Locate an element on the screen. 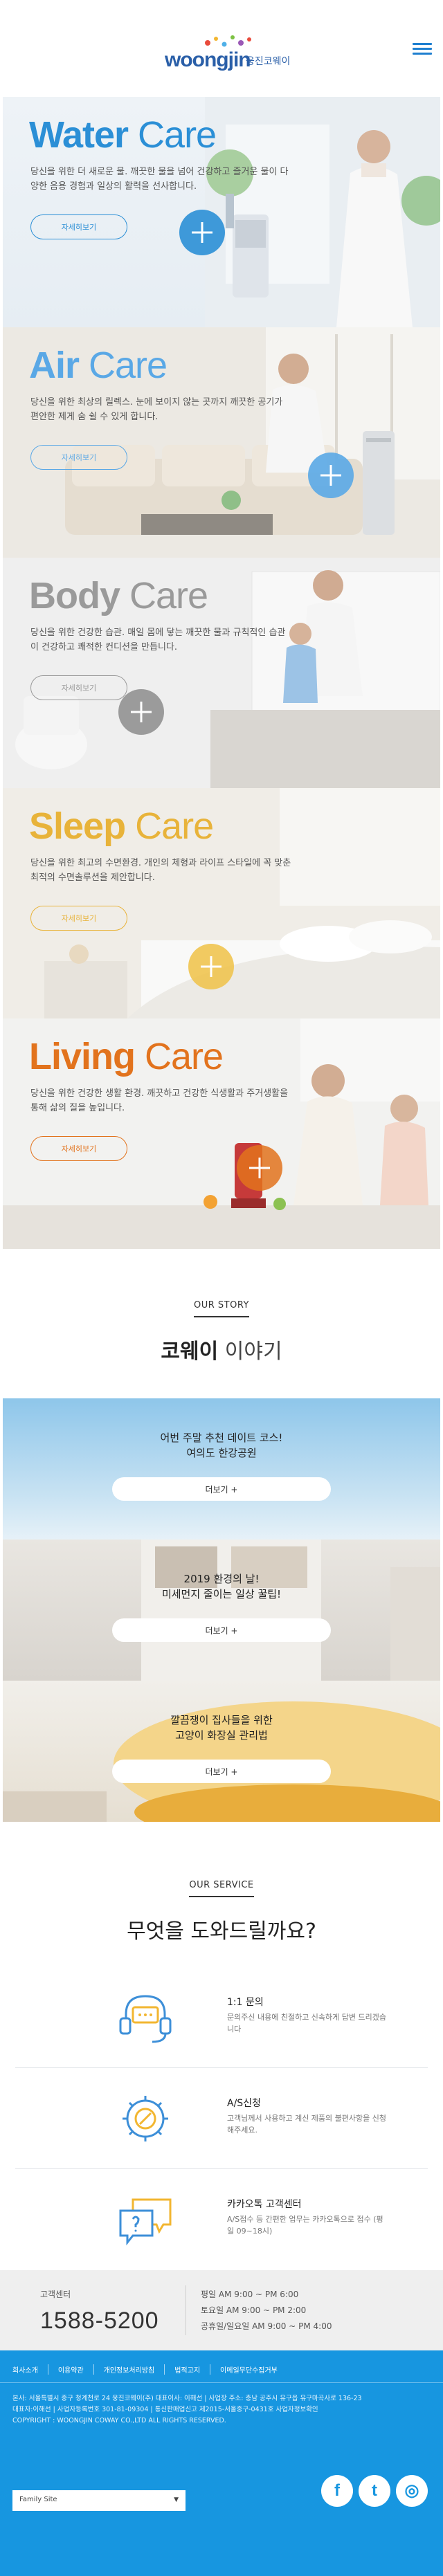  logo-mark-icon is located at coordinates (228, 41).